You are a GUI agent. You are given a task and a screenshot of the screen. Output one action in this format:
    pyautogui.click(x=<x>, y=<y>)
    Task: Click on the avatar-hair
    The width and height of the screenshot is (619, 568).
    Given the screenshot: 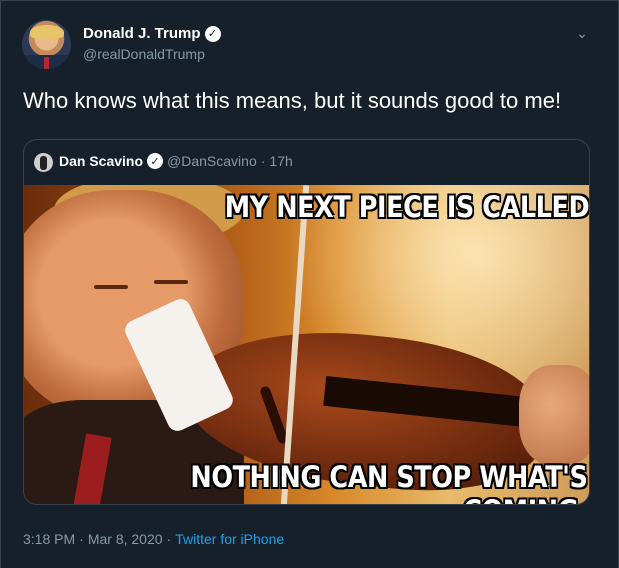 What is the action you would take?
    pyautogui.click(x=47, y=32)
    